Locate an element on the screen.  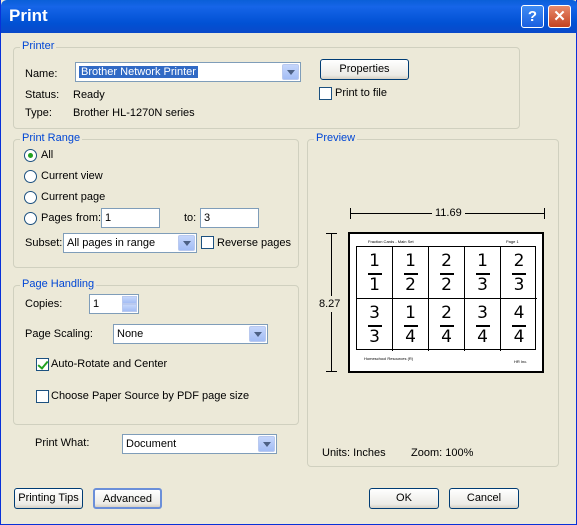
fraction-card: 44 is located at coordinates (519, 325).